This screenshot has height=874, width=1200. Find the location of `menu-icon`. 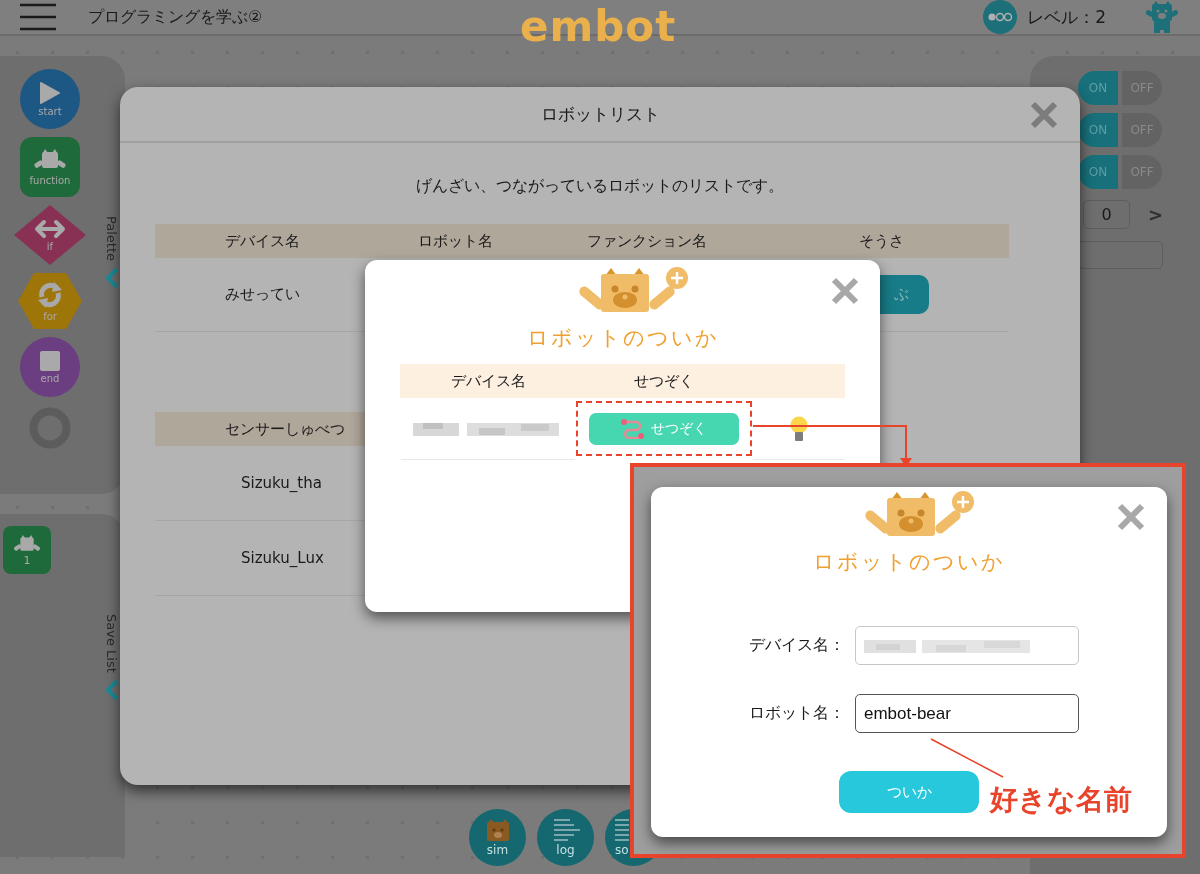

menu-icon is located at coordinates (38, 17).